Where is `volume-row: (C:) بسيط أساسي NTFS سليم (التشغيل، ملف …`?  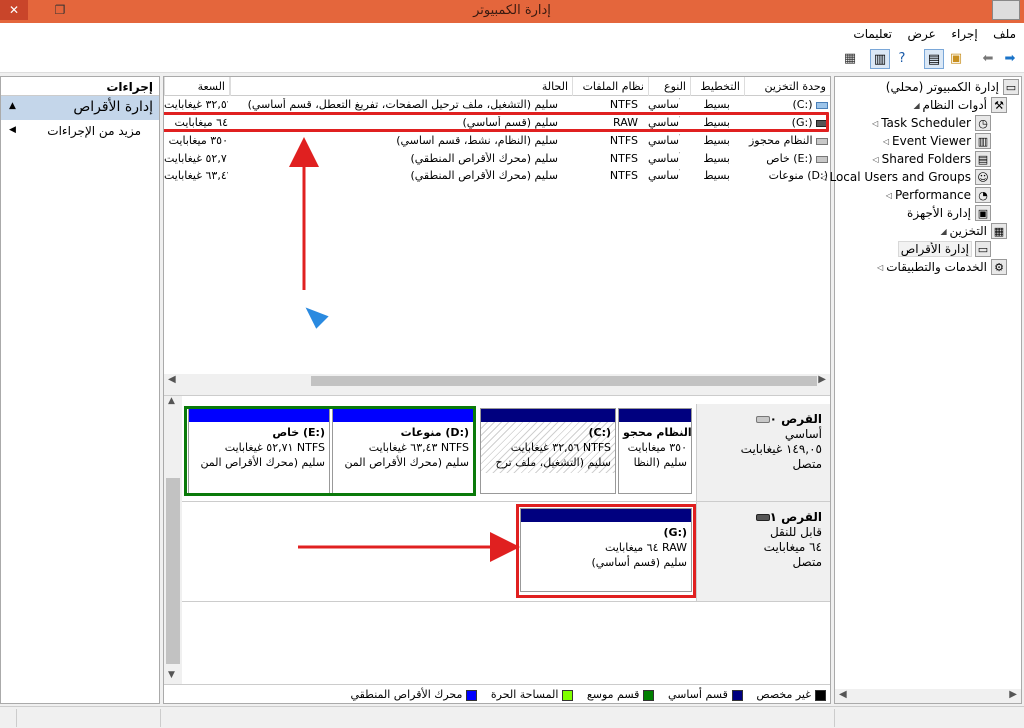
volume-row: (C:) بسيط أساسي NTFS سليم (التشغيل، ملف … is located at coordinates (497, 104).